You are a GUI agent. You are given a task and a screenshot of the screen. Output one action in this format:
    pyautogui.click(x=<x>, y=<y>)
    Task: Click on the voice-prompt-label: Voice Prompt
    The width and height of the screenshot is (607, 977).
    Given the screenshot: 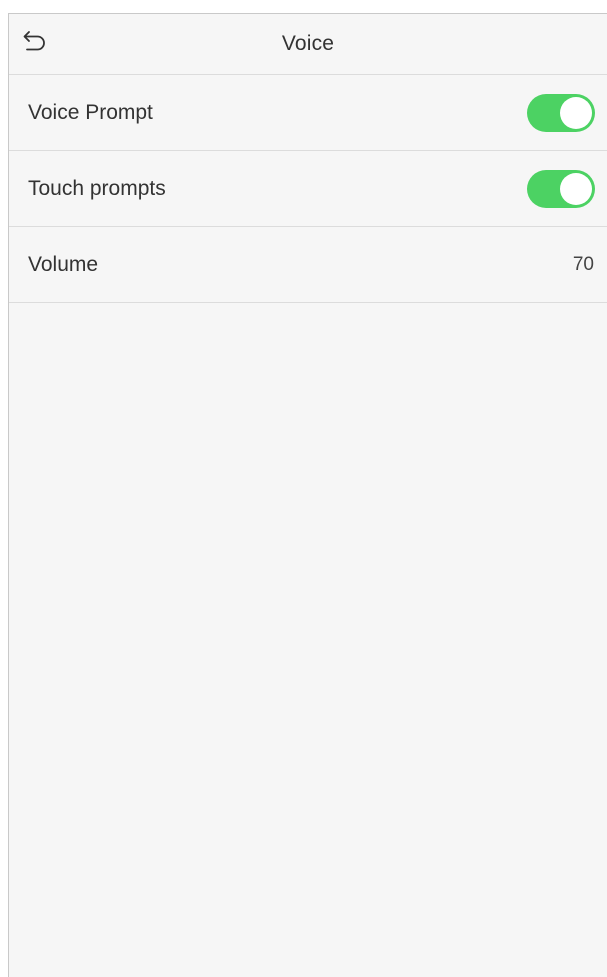 What is the action you would take?
    pyautogui.click(x=90, y=112)
    